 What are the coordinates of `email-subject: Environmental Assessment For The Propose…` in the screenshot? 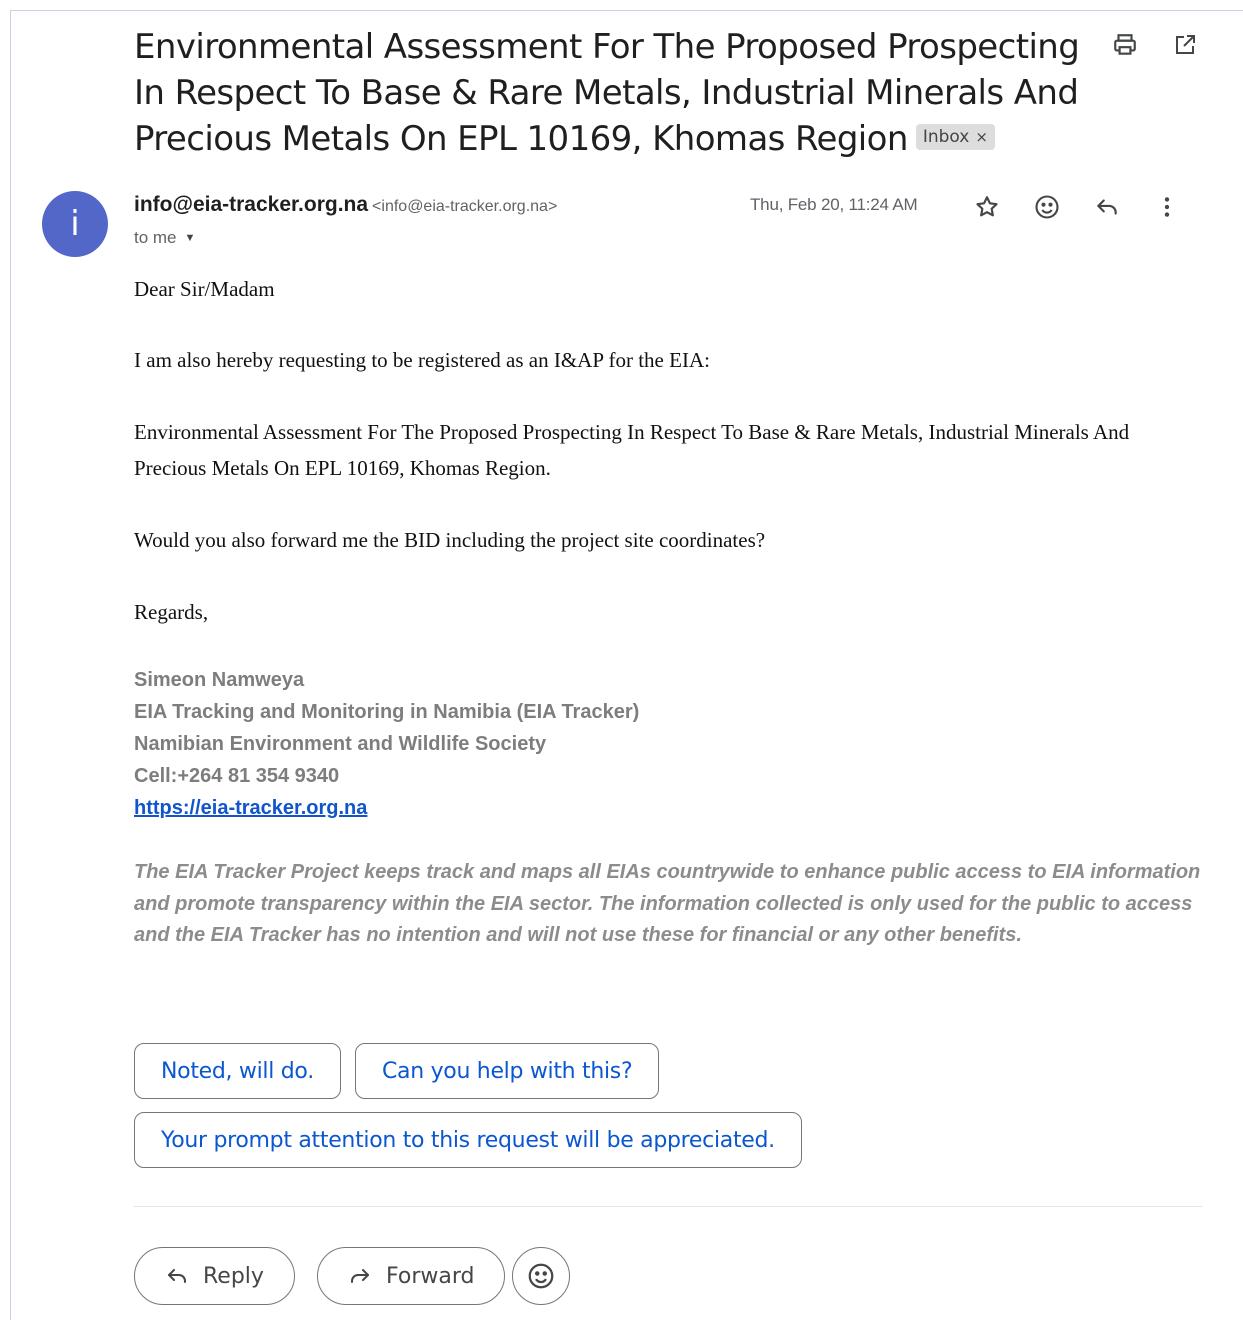 It's located at (614, 93).